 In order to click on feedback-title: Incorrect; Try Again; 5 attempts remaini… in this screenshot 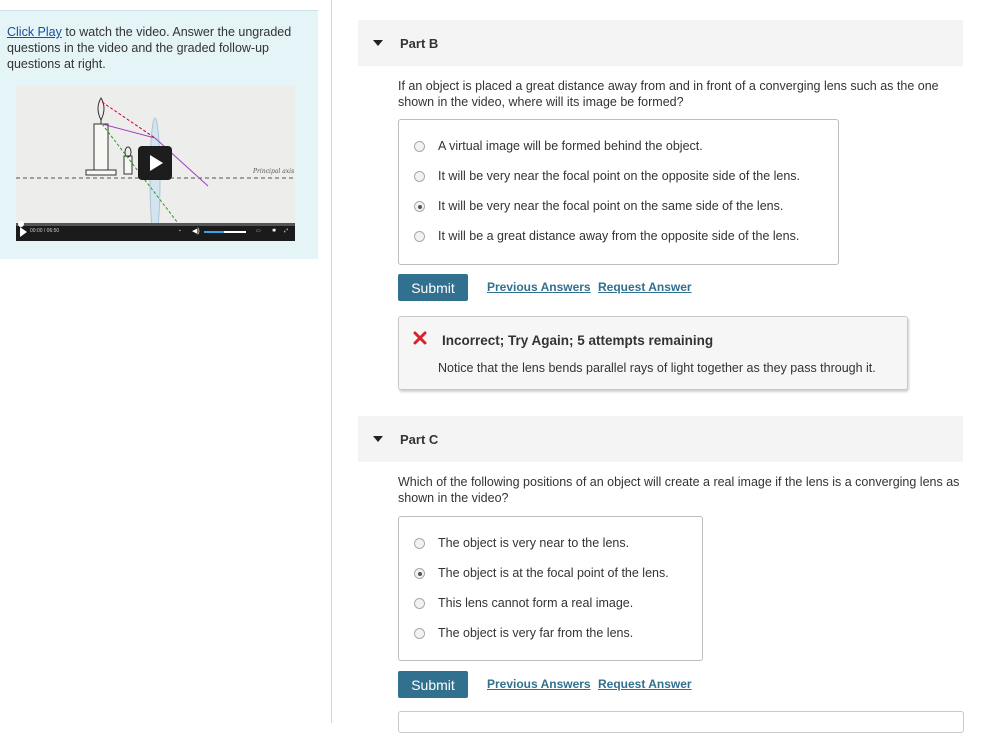, I will do `click(578, 340)`.